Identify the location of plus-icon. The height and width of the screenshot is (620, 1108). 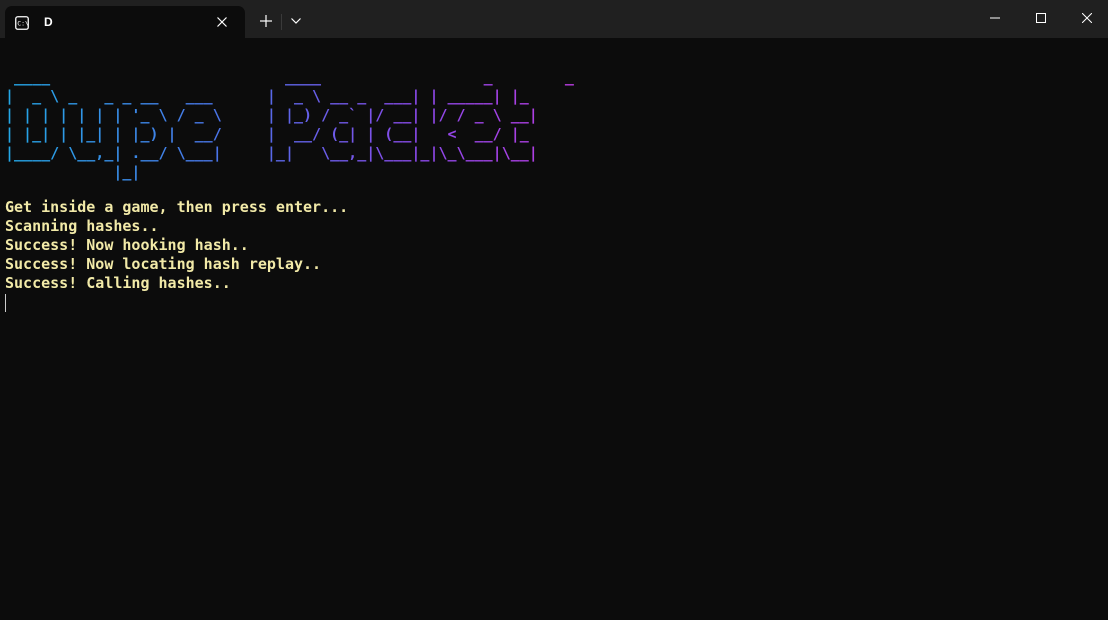
(266, 21).